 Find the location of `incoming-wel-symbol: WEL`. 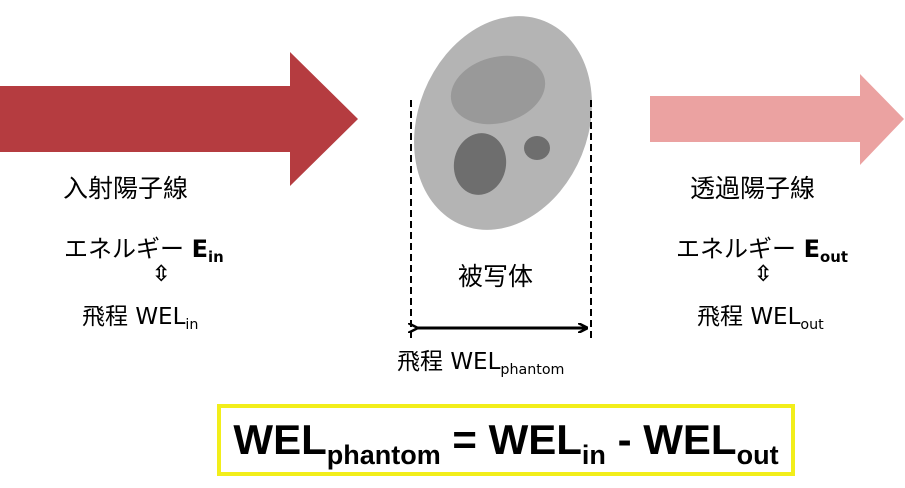

incoming-wel-symbol: WEL is located at coordinates (160, 317).